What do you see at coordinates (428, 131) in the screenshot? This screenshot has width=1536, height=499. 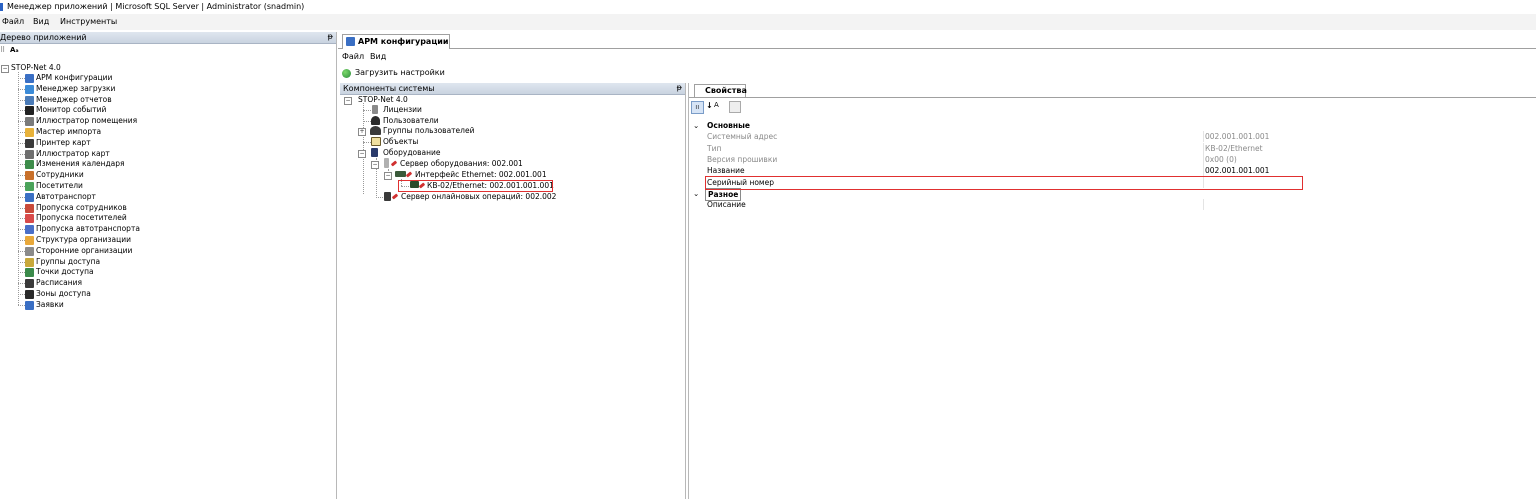 I see `tree-item-user-groups: Группы пользователей` at bounding box center [428, 131].